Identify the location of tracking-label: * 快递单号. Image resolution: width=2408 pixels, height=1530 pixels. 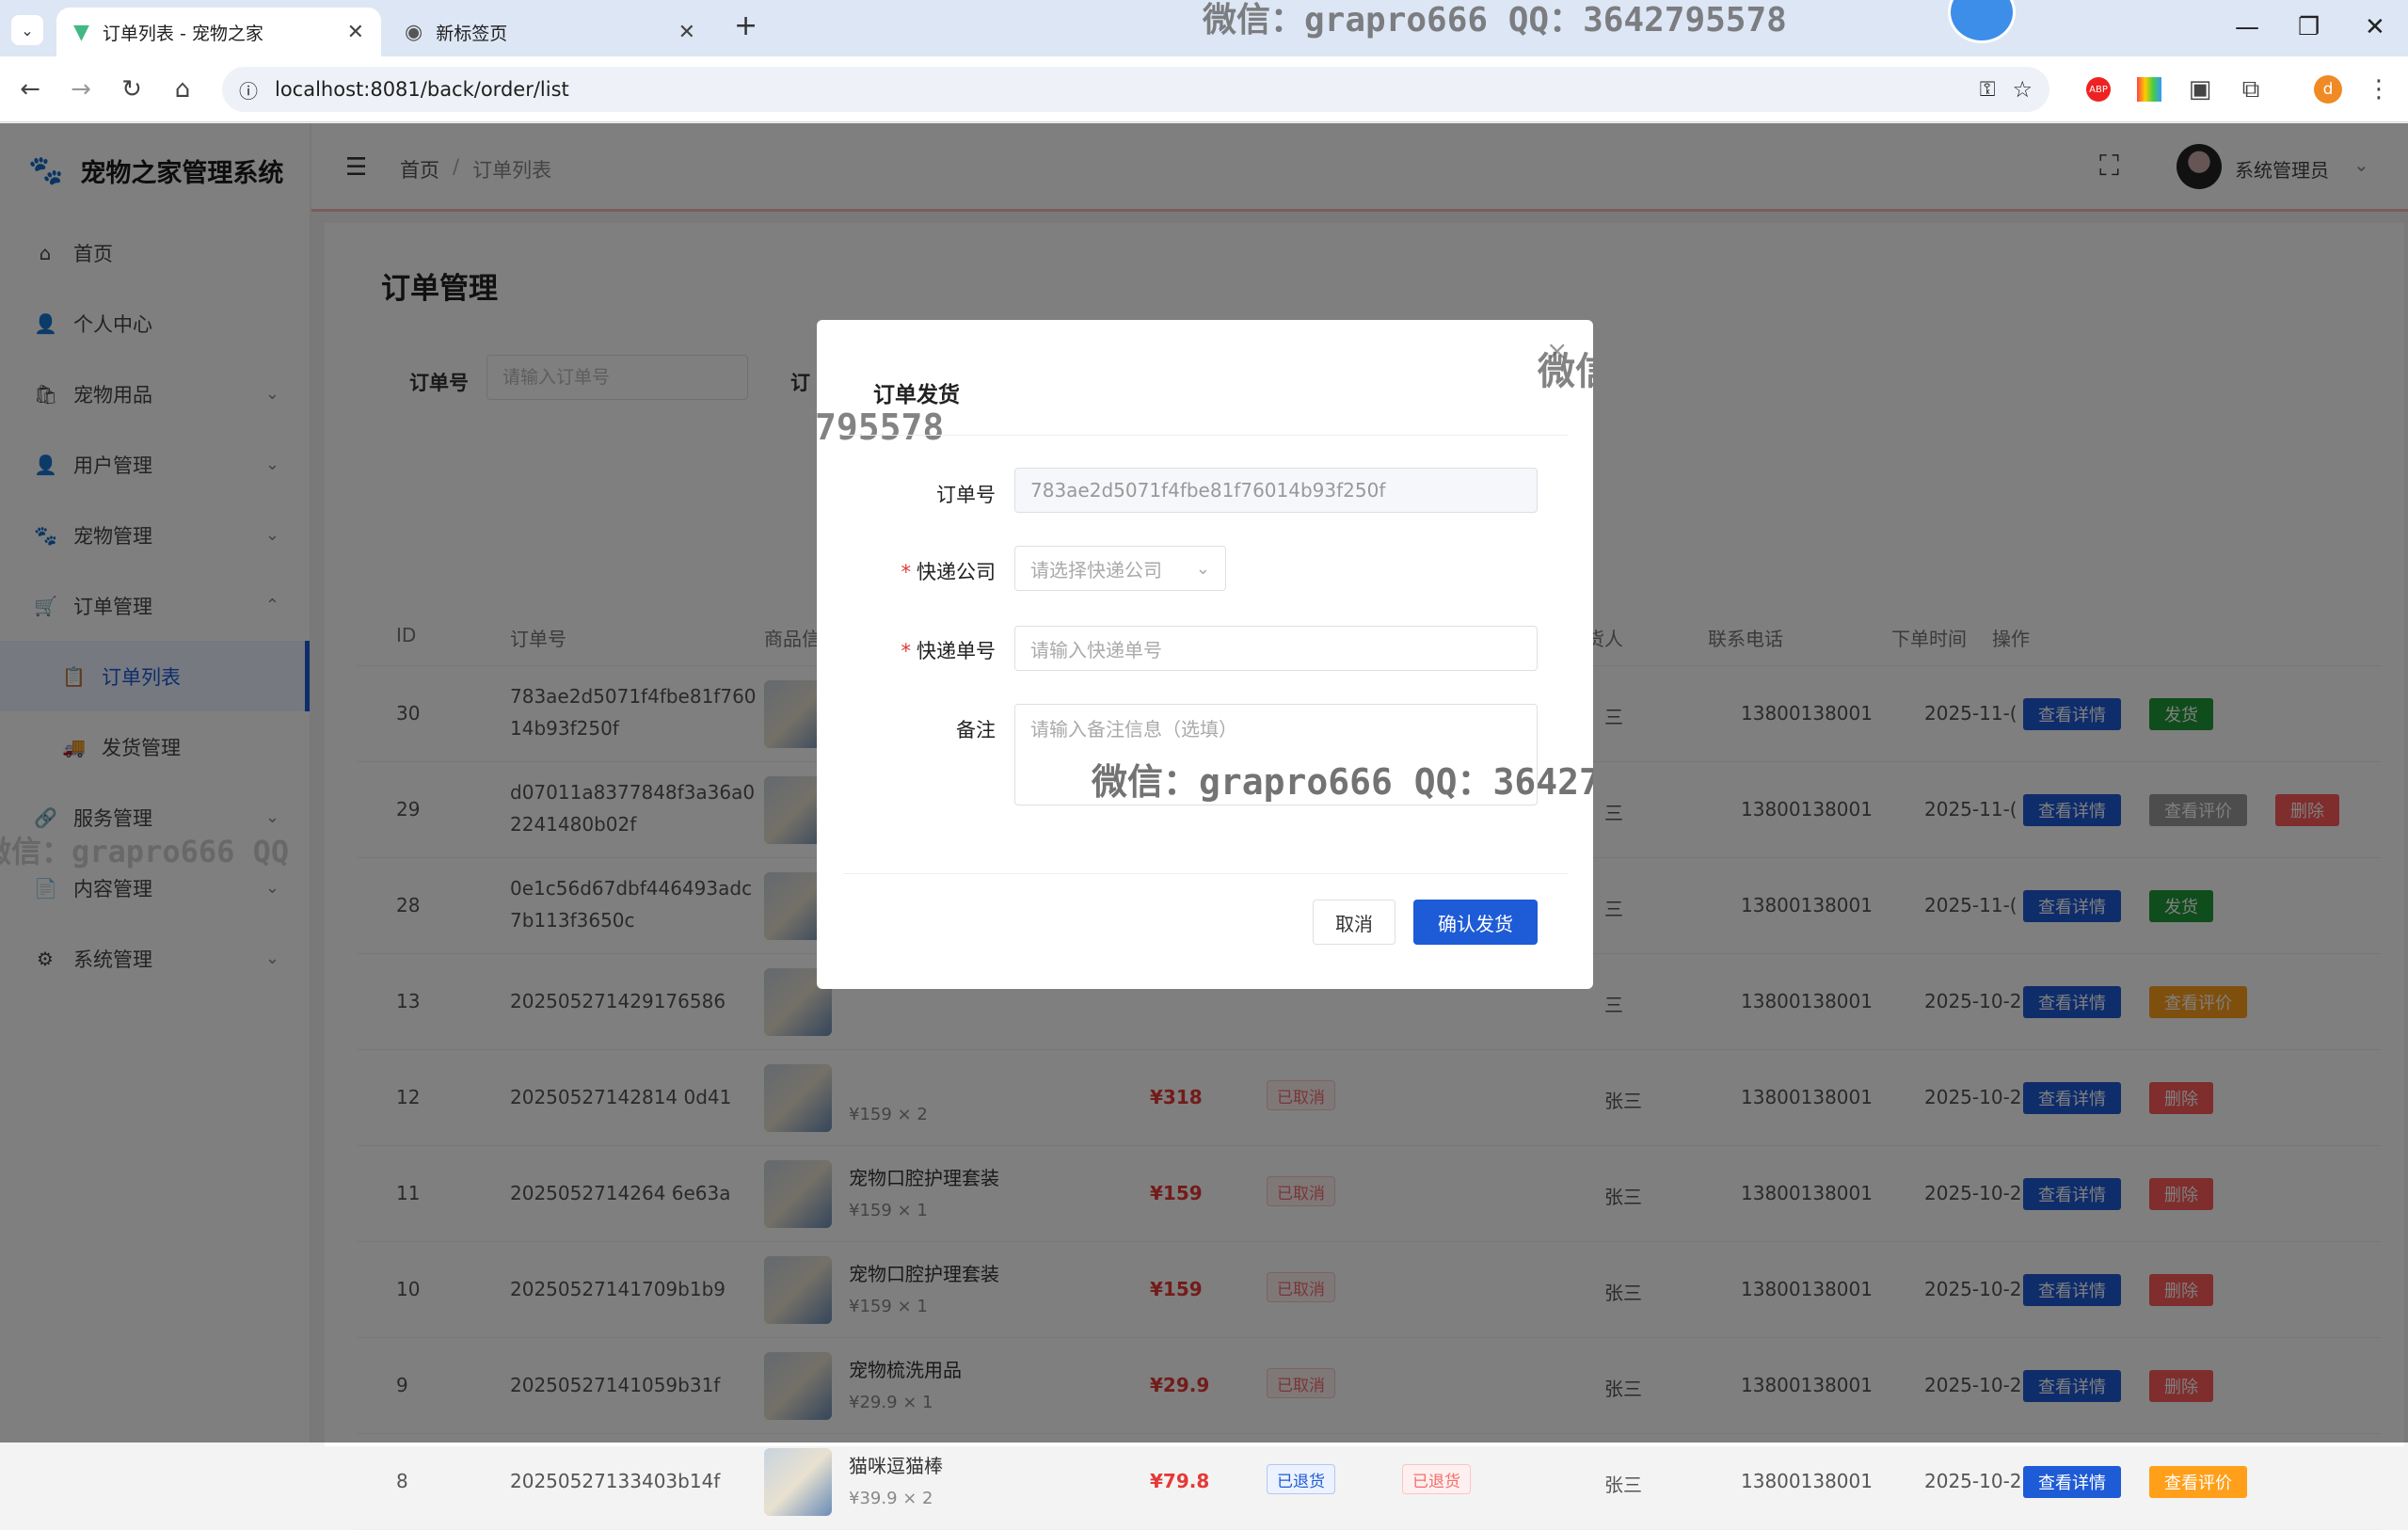
(949, 651).